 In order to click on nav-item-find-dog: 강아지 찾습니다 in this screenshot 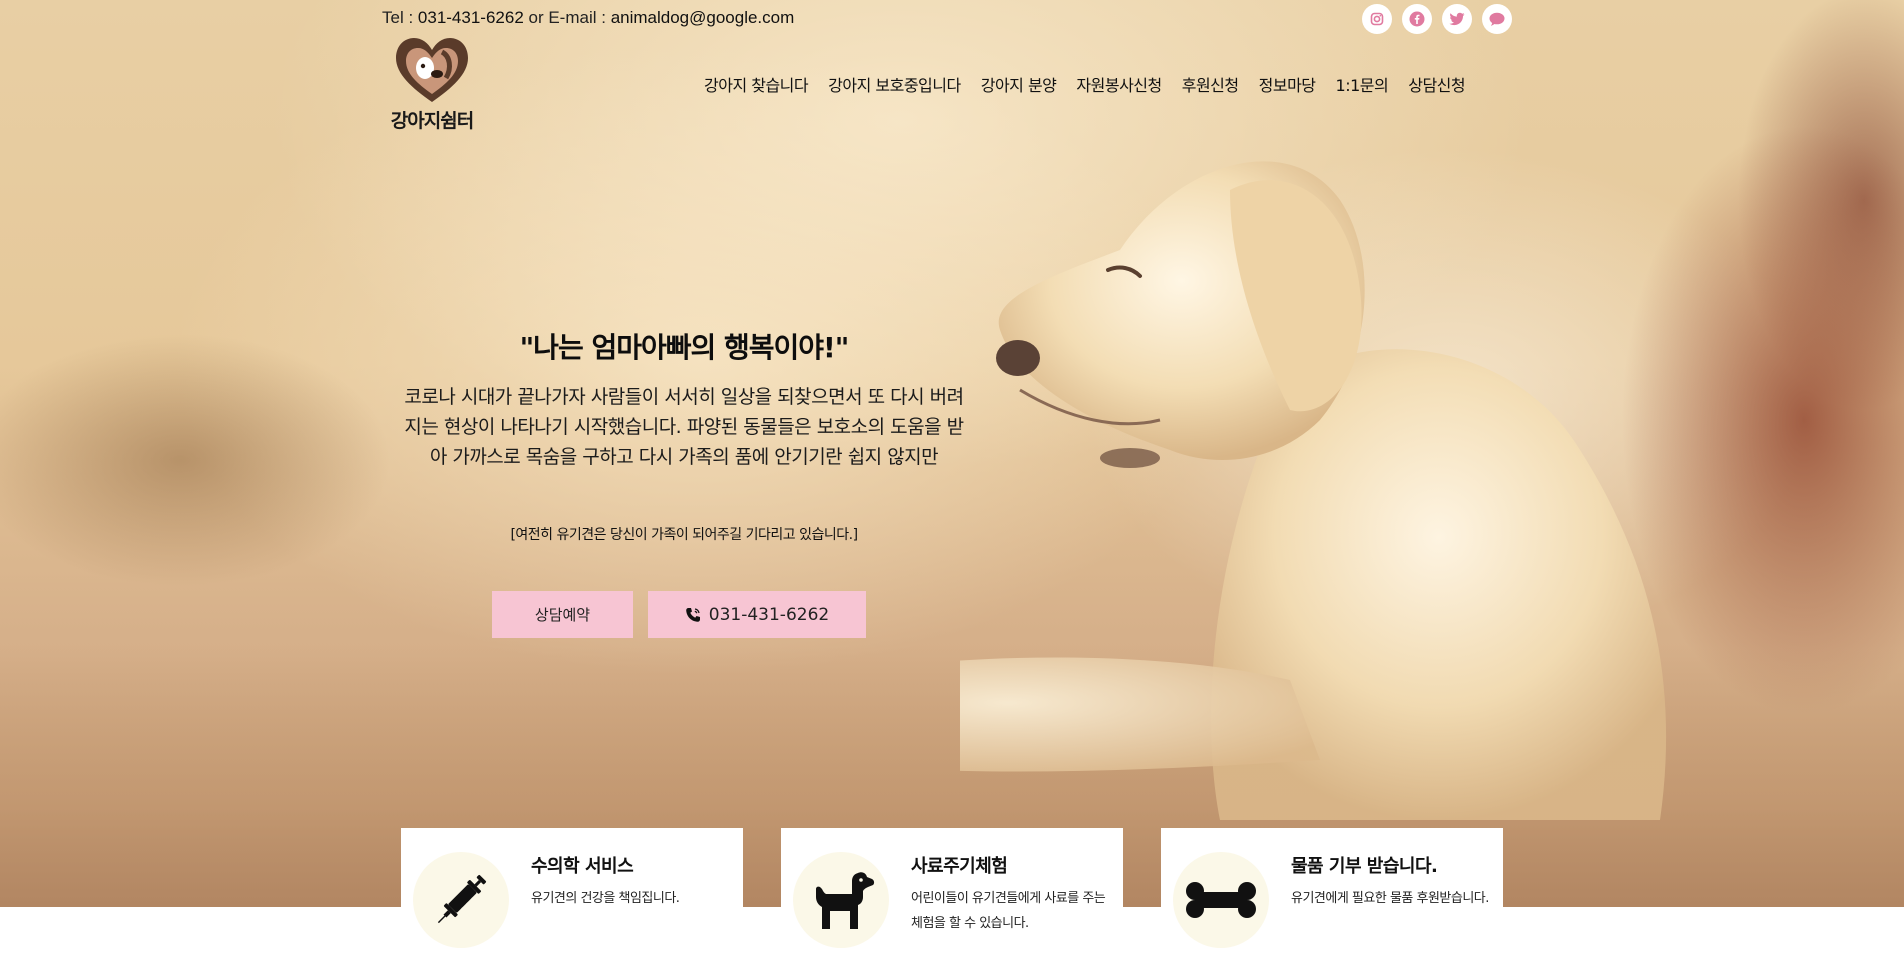, I will do `click(756, 84)`.